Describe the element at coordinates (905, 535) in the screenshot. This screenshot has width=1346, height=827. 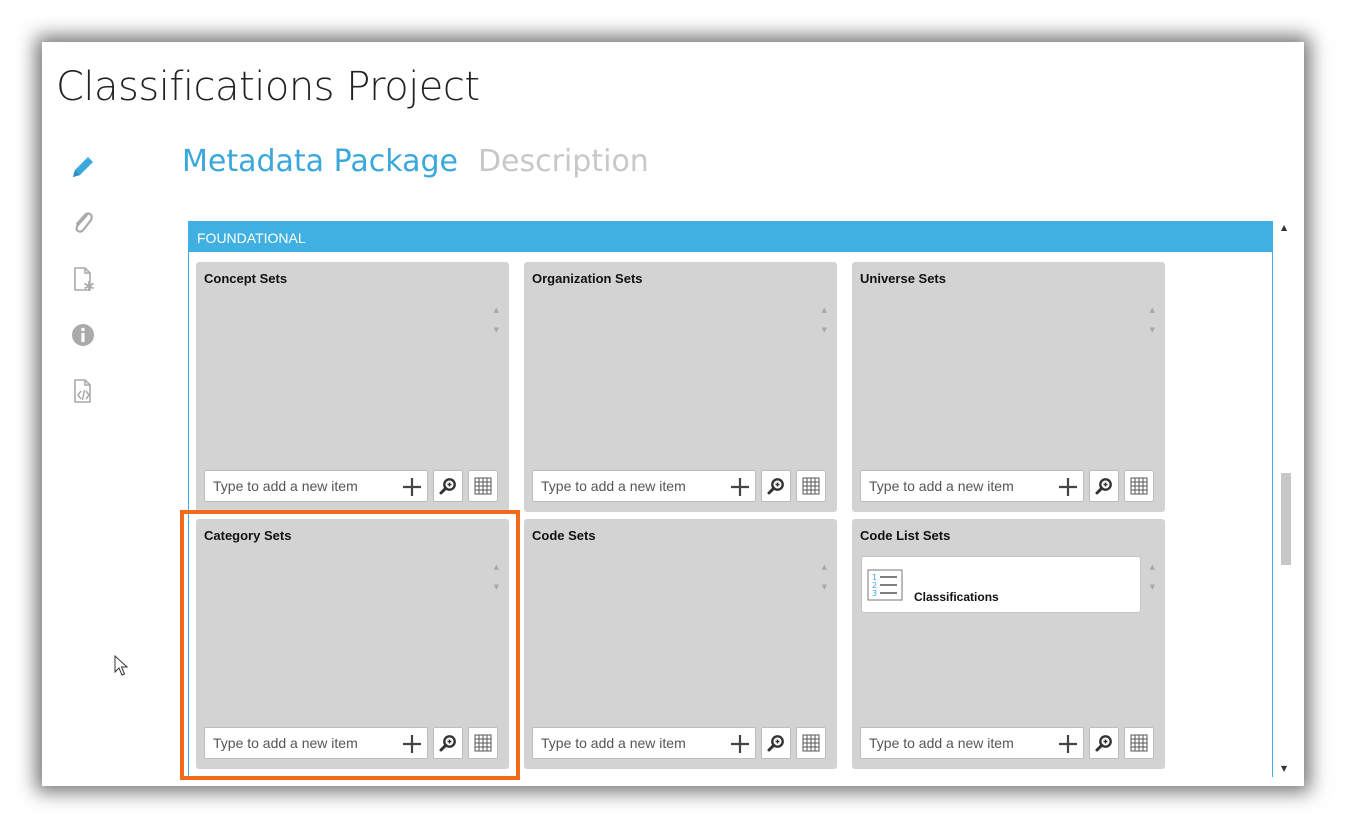
I see `panel-title: Code List Sets` at that location.